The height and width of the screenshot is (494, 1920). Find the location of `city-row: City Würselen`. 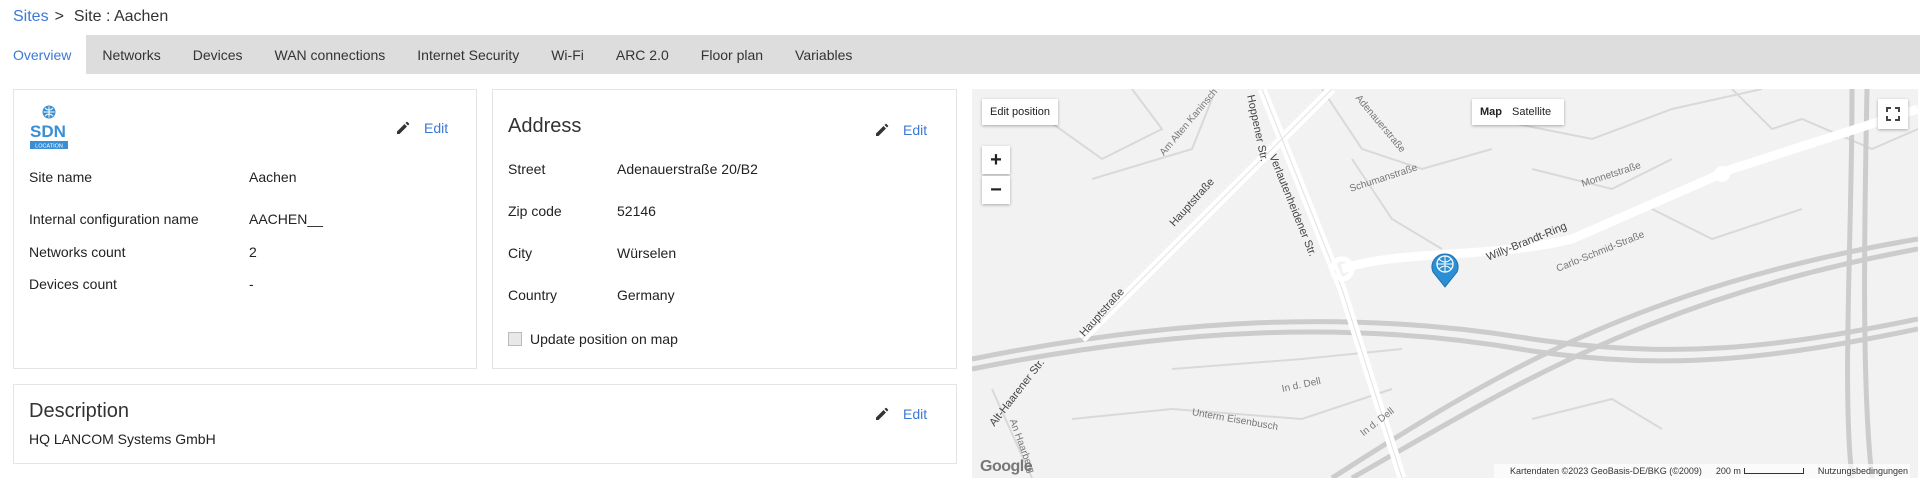

city-row: City Würselen is located at coordinates (592, 253).